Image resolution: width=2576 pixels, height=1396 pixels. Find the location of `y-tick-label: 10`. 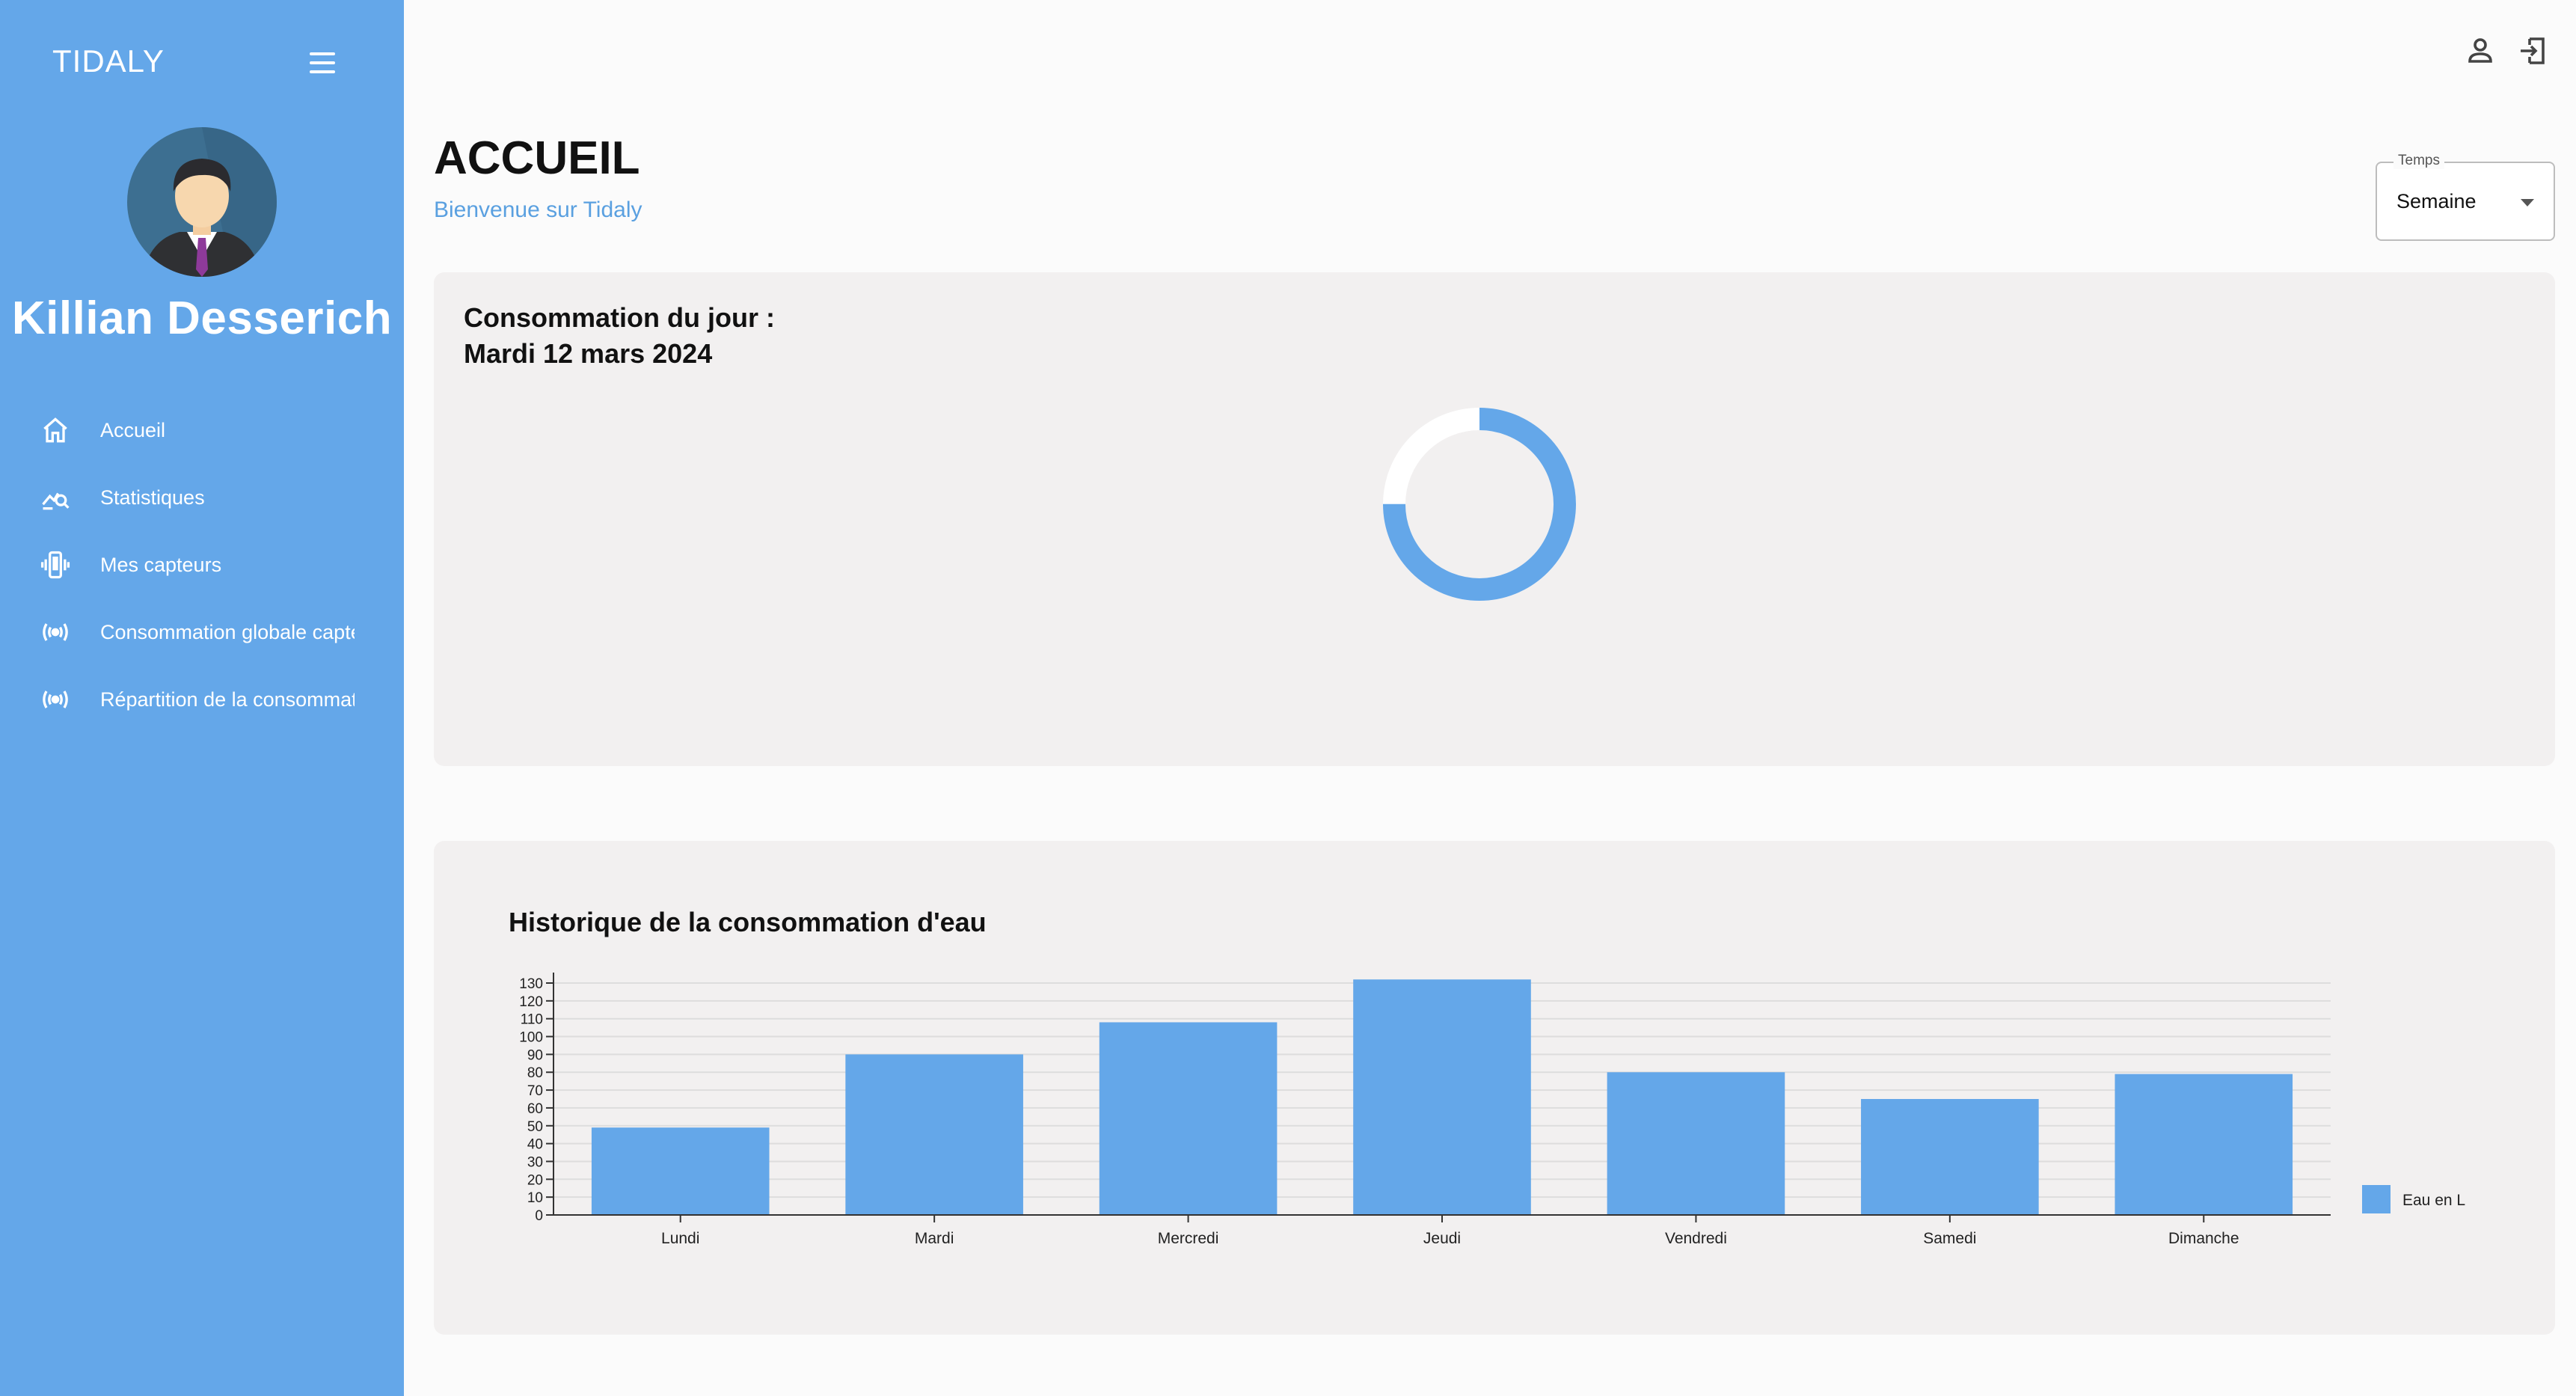

y-tick-label: 10 is located at coordinates (535, 1198).